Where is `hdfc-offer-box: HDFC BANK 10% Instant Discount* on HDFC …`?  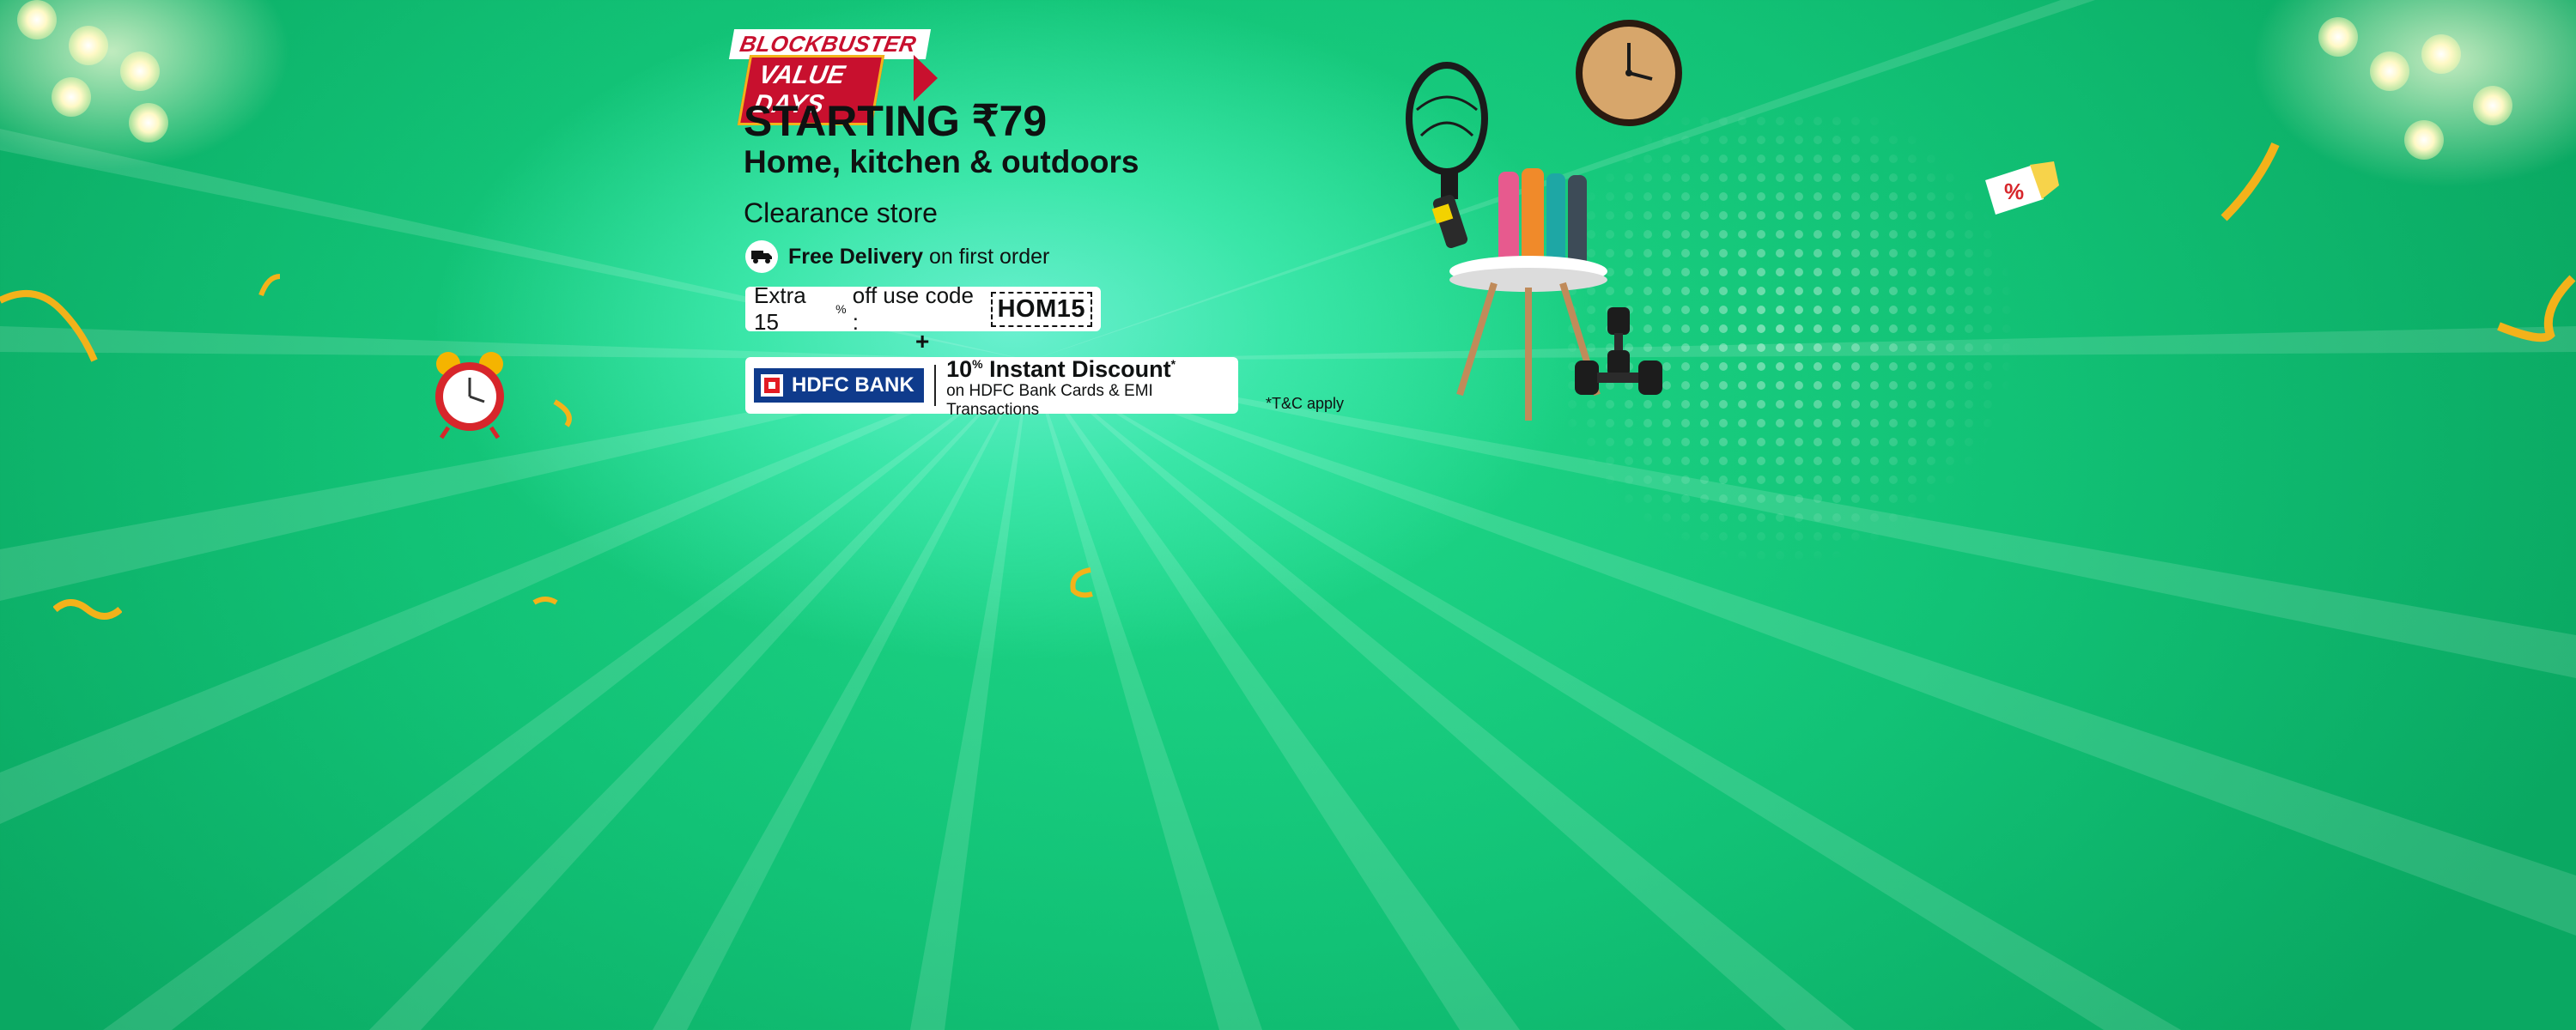
hdfc-offer-box: HDFC BANK 10% Instant Discount* on HDFC … is located at coordinates (991, 387).